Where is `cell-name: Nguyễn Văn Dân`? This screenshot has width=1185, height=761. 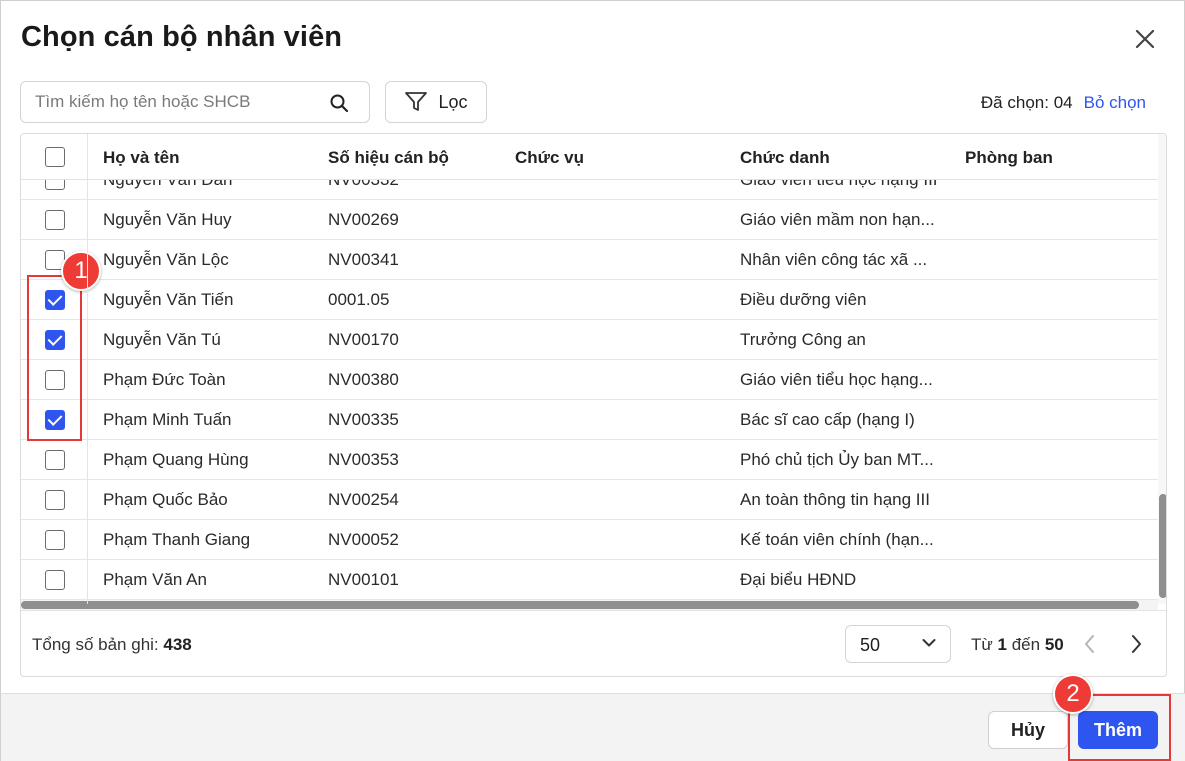
cell-name: Nguyễn Văn Dân is located at coordinates (167, 185).